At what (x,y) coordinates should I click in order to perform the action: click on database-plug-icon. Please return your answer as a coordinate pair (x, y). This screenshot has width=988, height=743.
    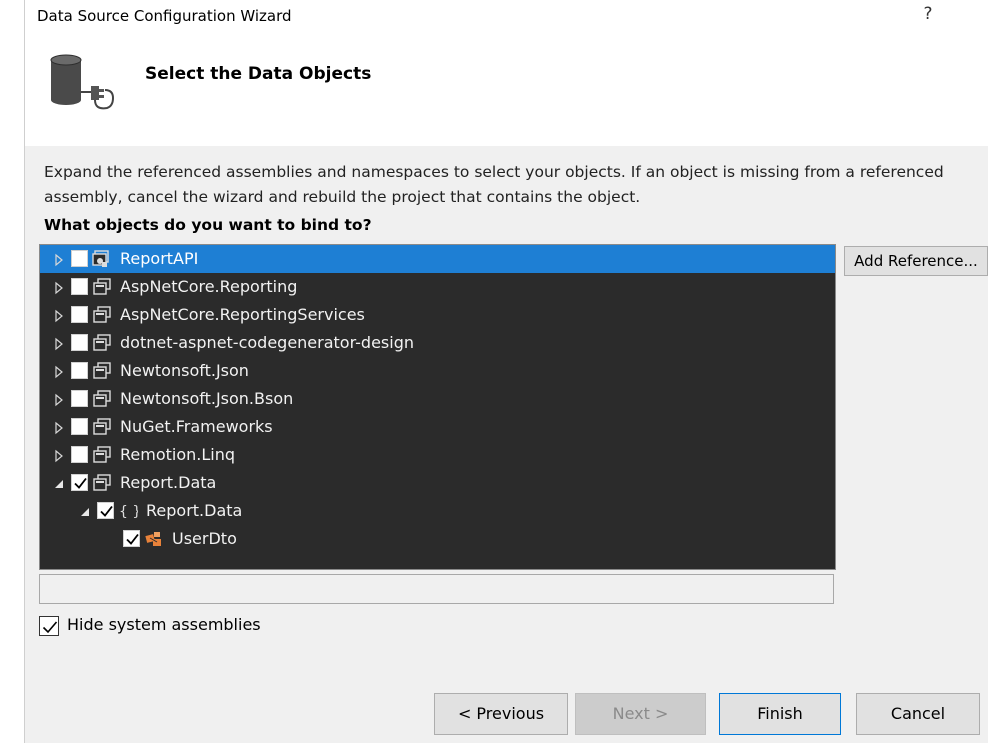
    Looking at the image, I should click on (82, 82).